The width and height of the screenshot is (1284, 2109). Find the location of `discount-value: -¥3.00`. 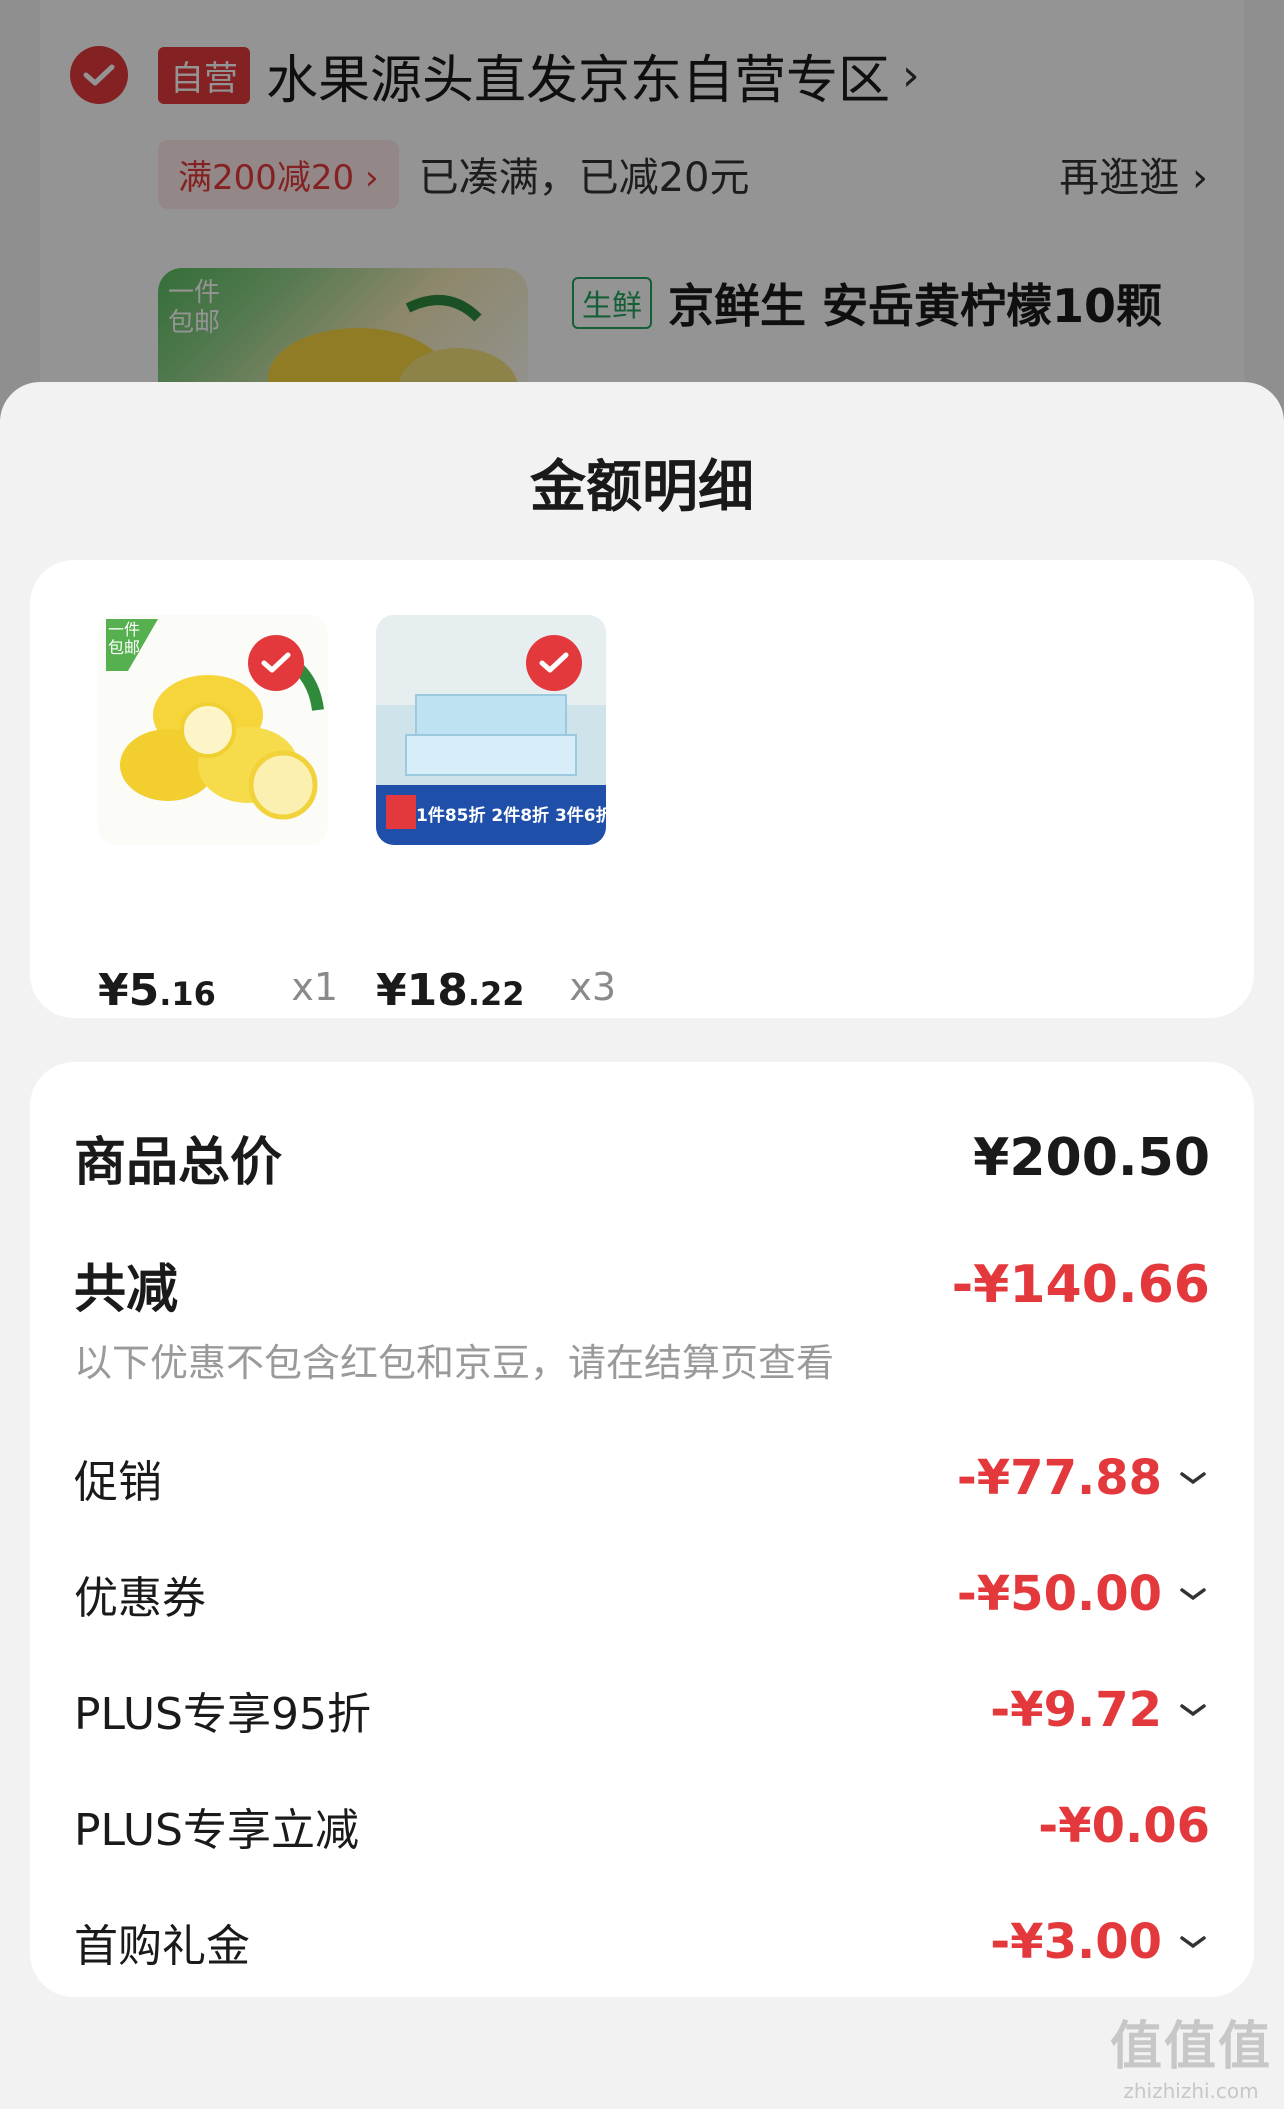

discount-value: -¥3.00 is located at coordinates (1100, 1942).